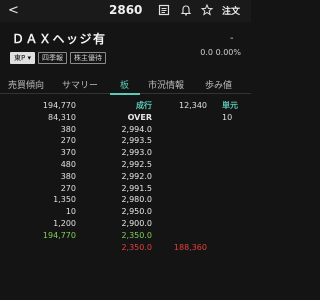 This screenshot has width=320, height=300. What do you see at coordinates (136, 212) in the screenshot?
I see `price: 2,950.0` at bounding box center [136, 212].